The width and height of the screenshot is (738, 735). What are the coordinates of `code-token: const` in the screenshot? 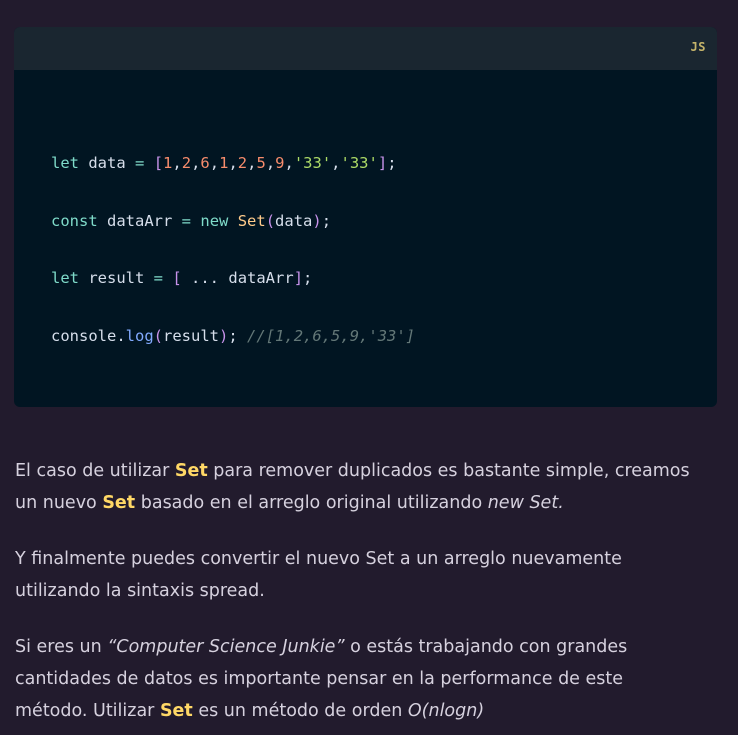 It's located at (74, 221).